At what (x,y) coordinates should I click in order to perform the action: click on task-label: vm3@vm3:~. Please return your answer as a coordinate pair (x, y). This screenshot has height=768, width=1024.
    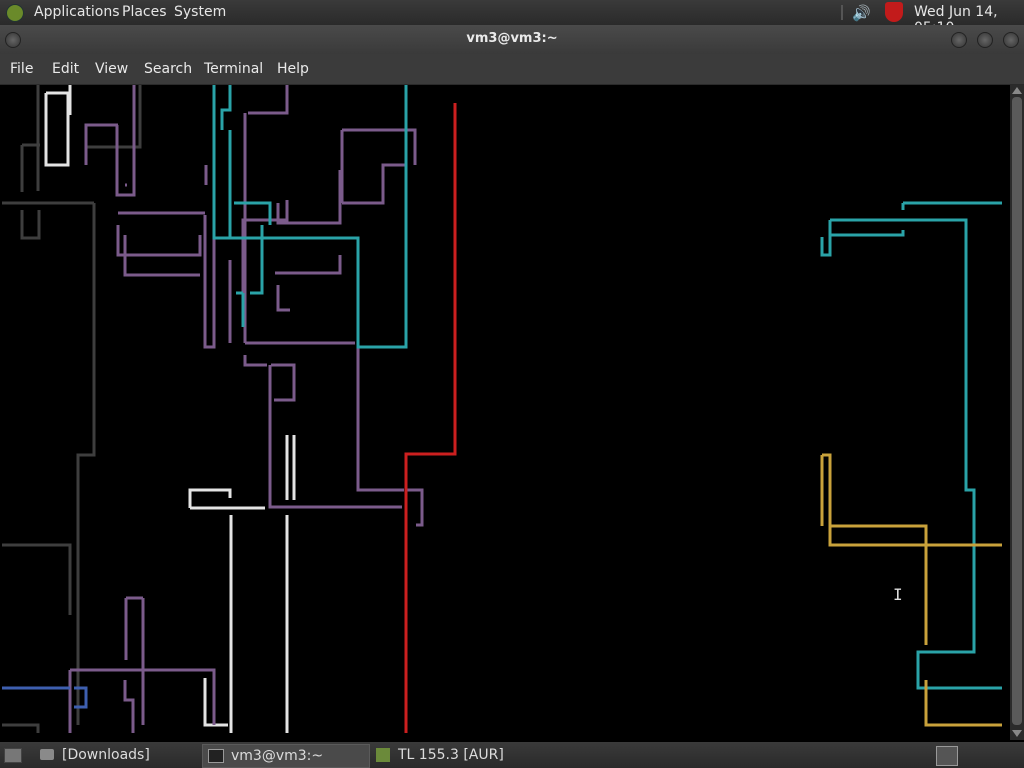
    Looking at the image, I should click on (277, 756).